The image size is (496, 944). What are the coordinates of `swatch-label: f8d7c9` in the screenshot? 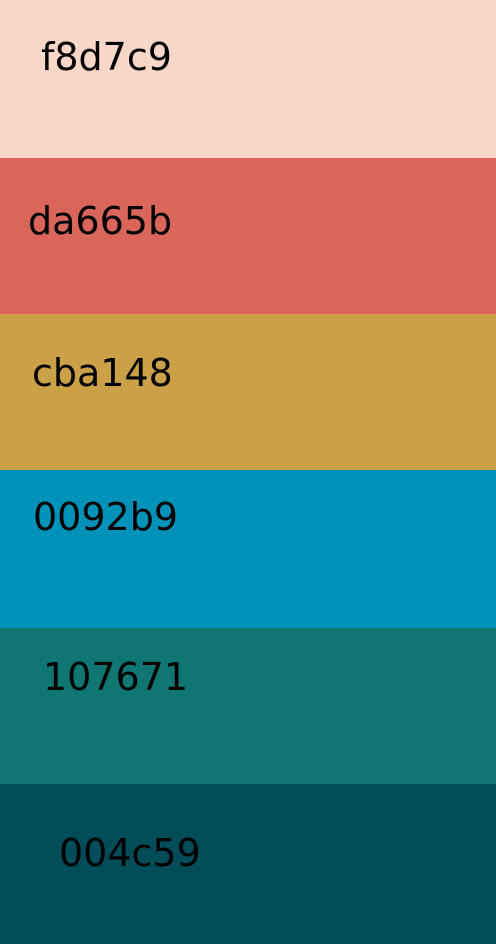 It's located at (106, 57).